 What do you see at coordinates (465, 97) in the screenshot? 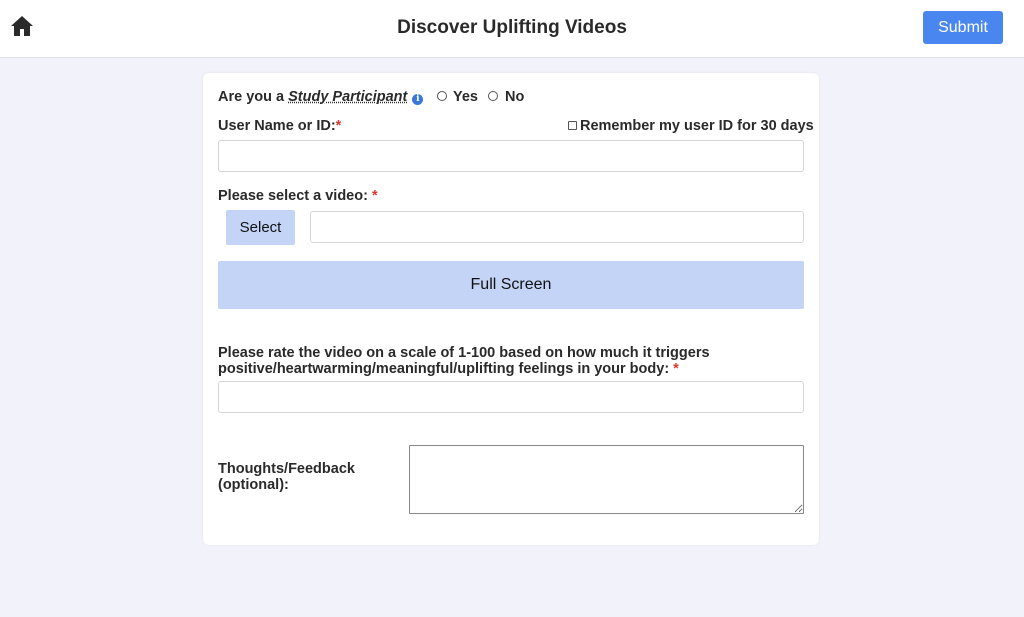
I see `participant-yes-label: Yes` at bounding box center [465, 97].